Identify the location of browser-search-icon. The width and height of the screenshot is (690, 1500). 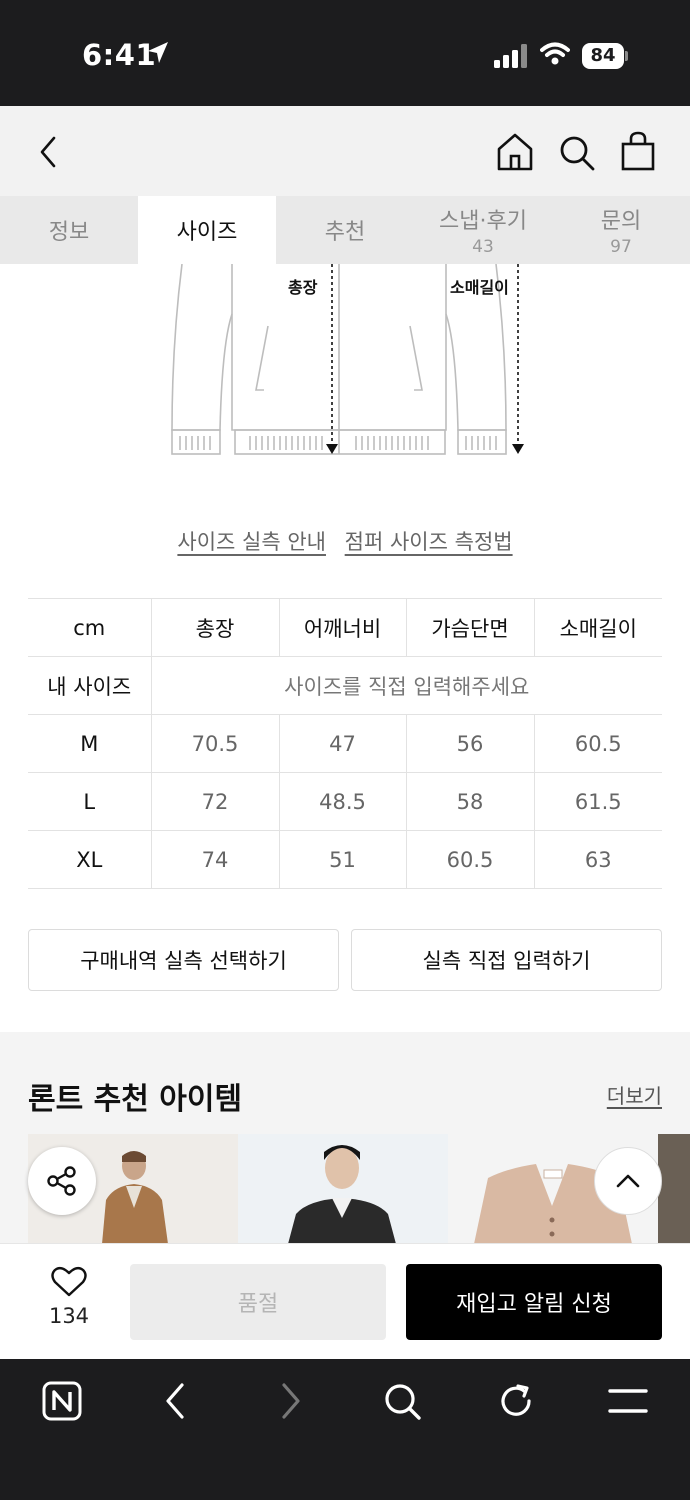
(402, 1401).